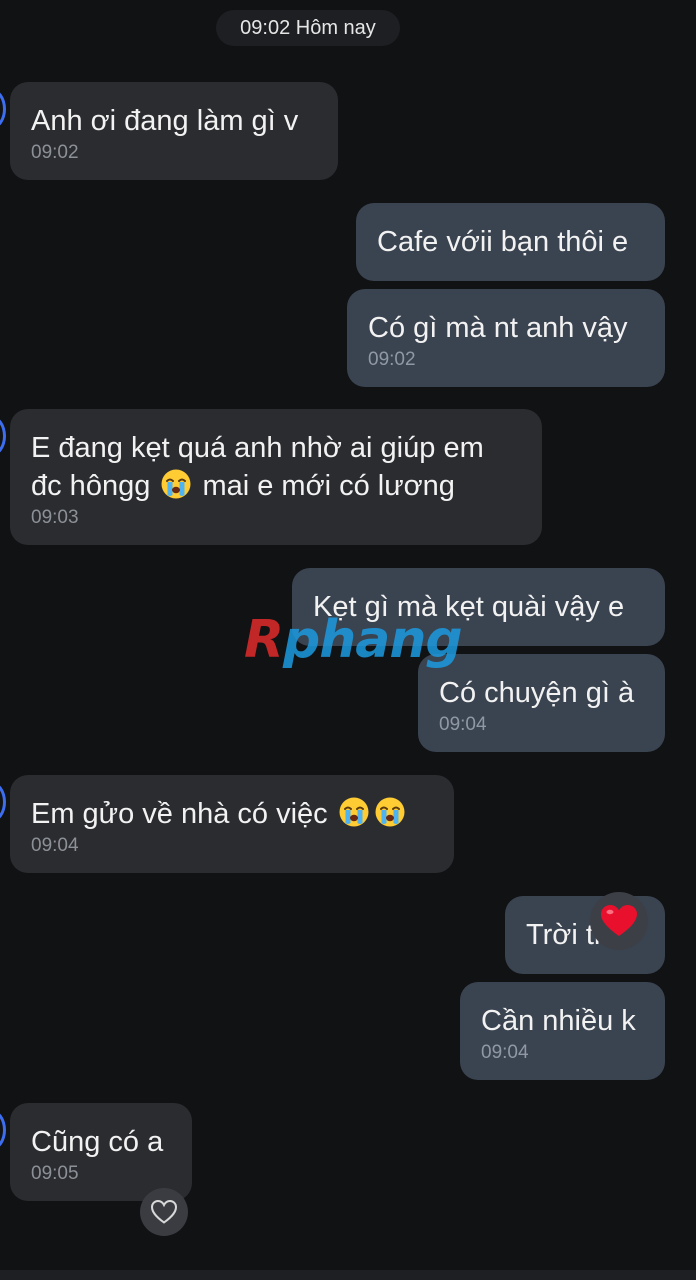 Image resolution: width=696 pixels, height=1280 pixels. Describe the element at coordinates (165, 121) in the screenshot. I see `message-text: Anh ơi đang làm gì v` at that location.